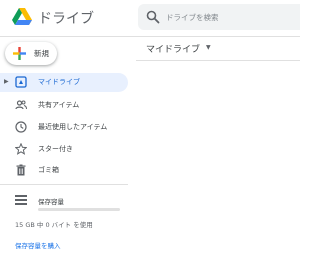 Image resolution: width=320 pixels, height=261 pixels. Describe the element at coordinates (48, 170) in the screenshot. I see `sidebar-item-label: ゴミ箱` at that location.